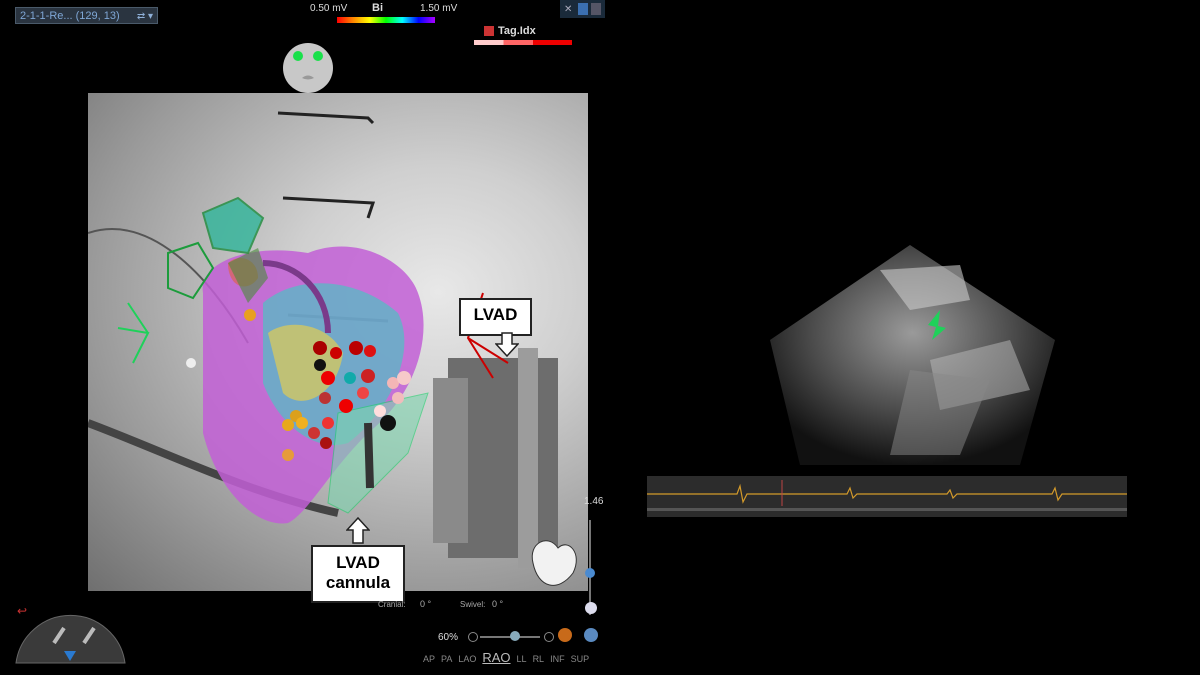 The width and height of the screenshot is (1200, 675). I want to click on side-value: 1.46, so click(594, 501).